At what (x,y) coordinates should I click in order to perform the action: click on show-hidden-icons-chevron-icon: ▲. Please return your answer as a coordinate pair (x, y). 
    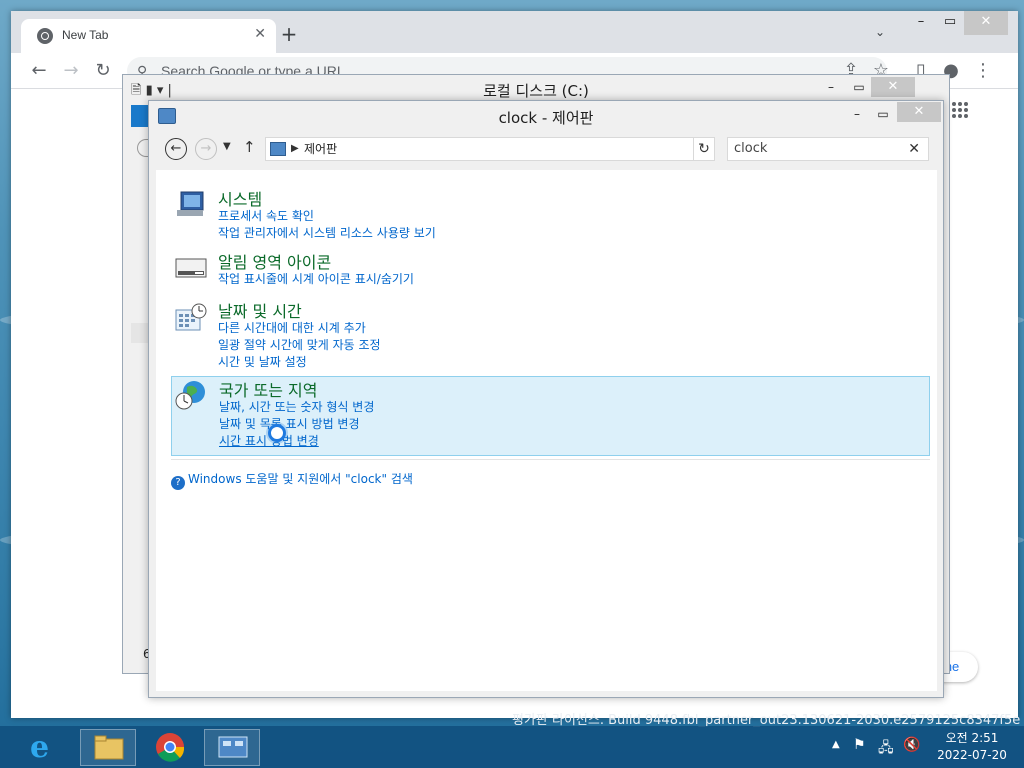
    Looking at the image, I should click on (836, 744).